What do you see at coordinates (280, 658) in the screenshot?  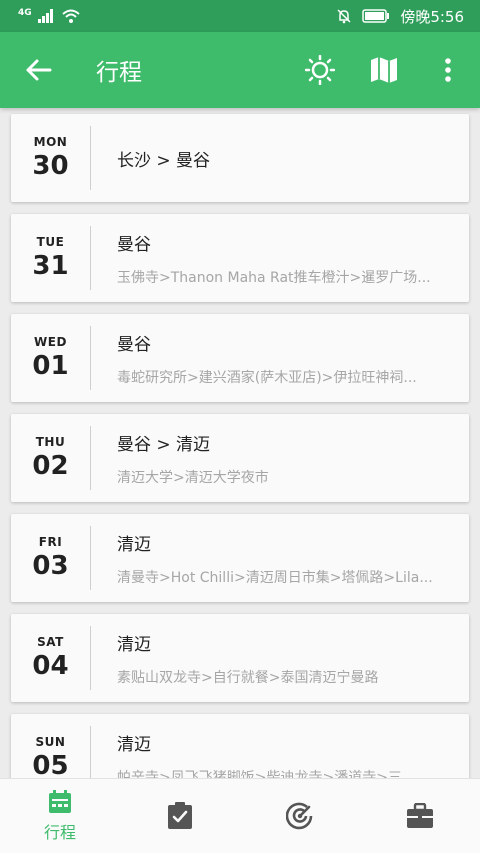 I see `day-info: 清迈 素贴山双龙寺>自行就餐>泰国清迈宁曼路` at bounding box center [280, 658].